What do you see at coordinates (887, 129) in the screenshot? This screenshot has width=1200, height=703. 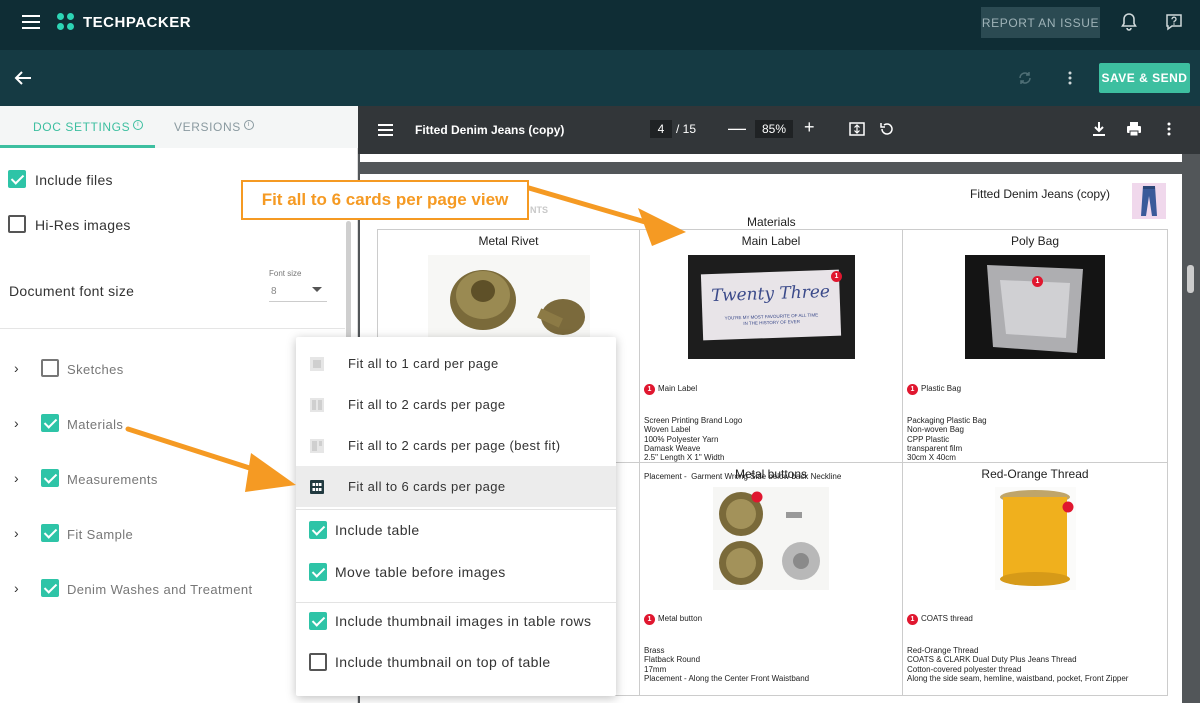 I see `rotate-icon` at bounding box center [887, 129].